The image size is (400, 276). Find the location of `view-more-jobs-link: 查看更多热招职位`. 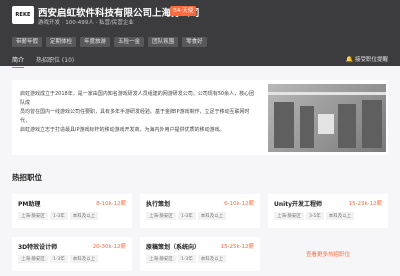

view-more-jobs-link: 查看更多热招职位 is located at coordinates (328, 254).